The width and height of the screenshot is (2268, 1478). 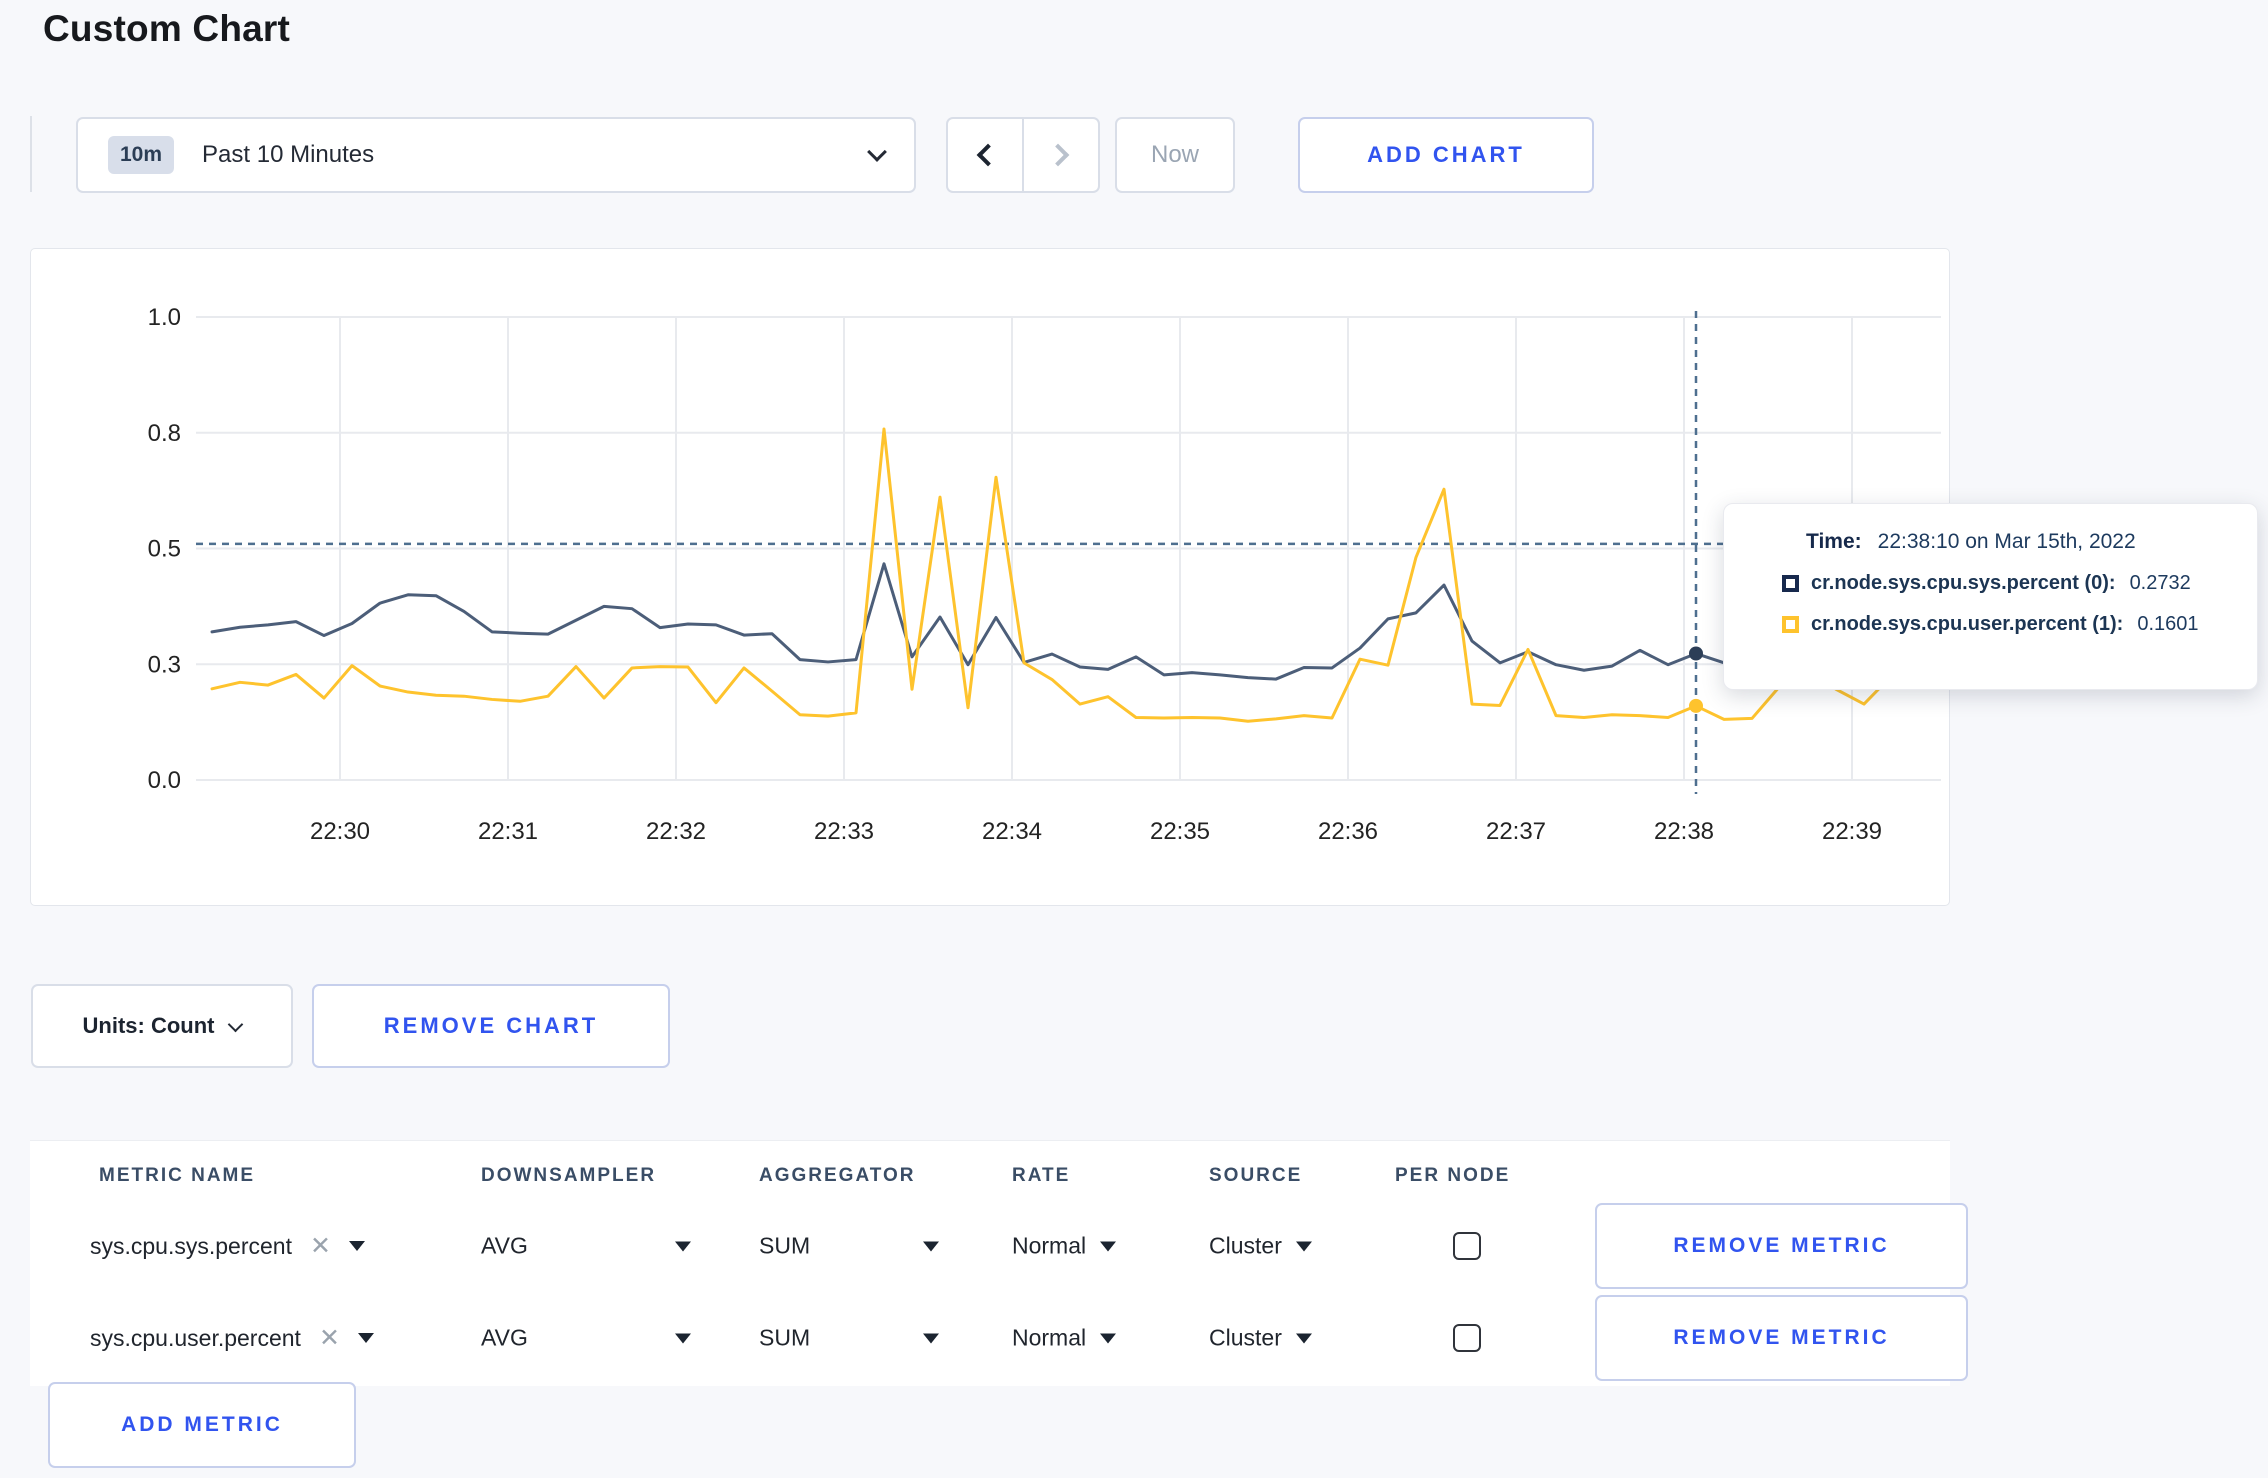 I want to click on svg-text: 22:31, so click(x=508, y=831).